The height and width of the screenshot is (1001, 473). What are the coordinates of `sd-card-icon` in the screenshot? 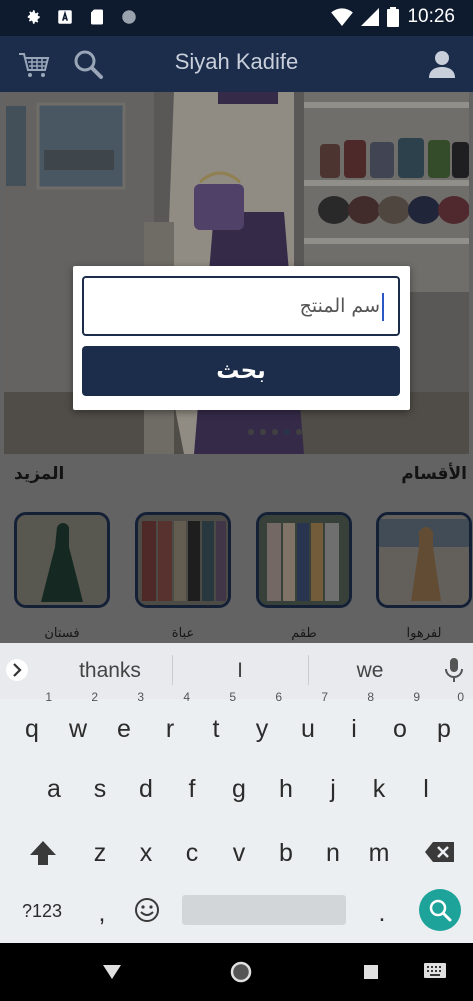 It's located at (97, 17).